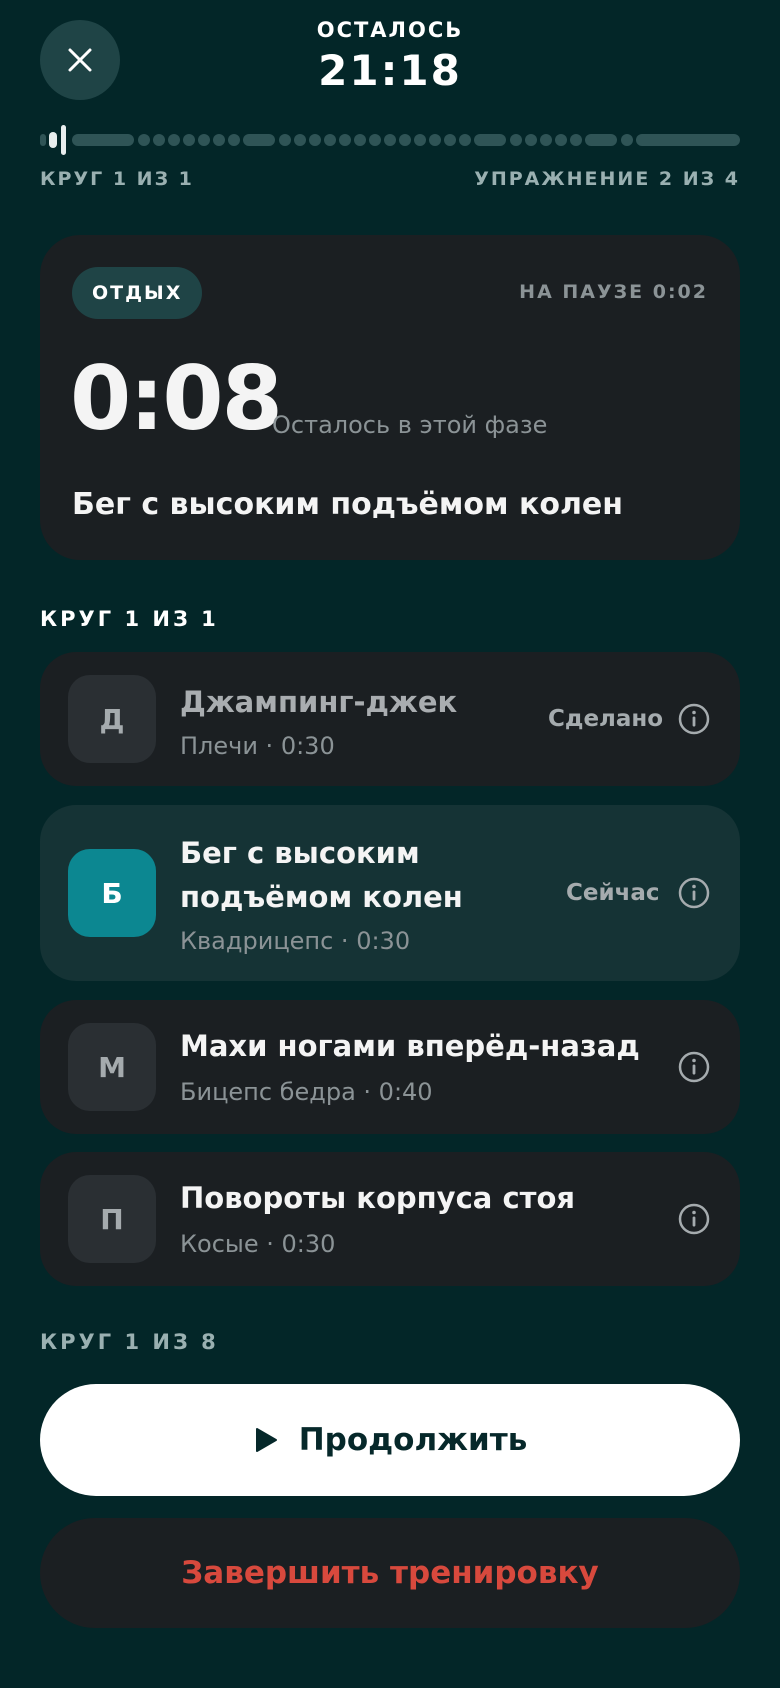 The height and width of the screenshot is (1688, 780). Describe the element at coordinates (117, 179) in the screenshot. I see `round-counter: КРУГ 1 ИЗ 1` at that location.